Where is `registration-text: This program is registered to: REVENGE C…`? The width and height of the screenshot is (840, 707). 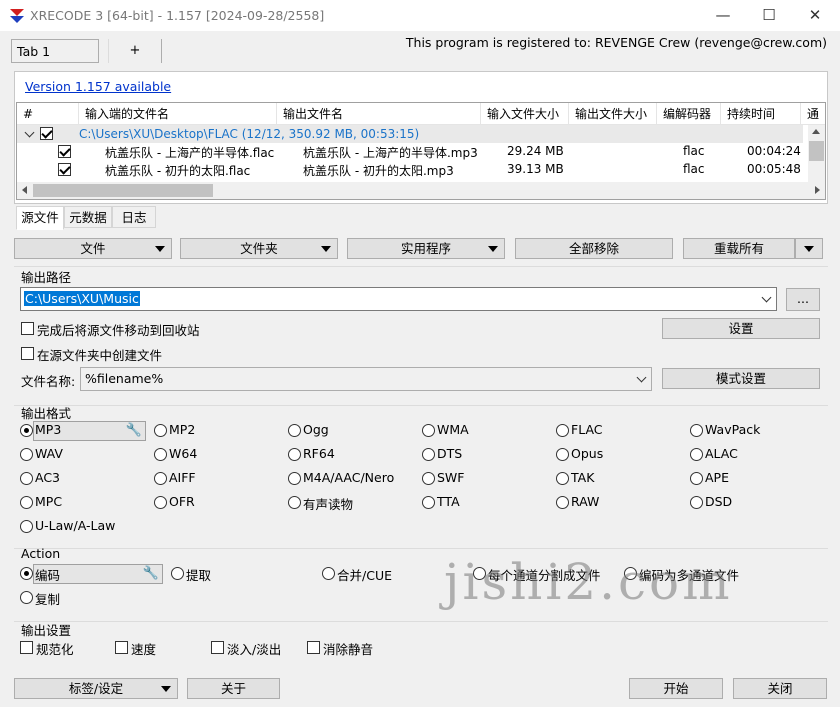
registration-text: This program is registered to: REVENGE C… is located at coordinates (616, 42).